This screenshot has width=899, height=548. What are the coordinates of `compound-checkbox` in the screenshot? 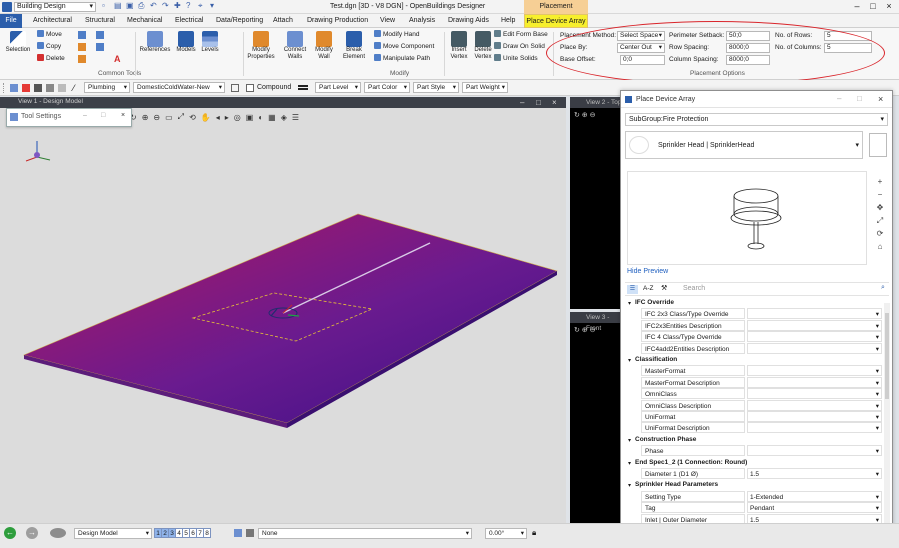 It's located at (250, 88).